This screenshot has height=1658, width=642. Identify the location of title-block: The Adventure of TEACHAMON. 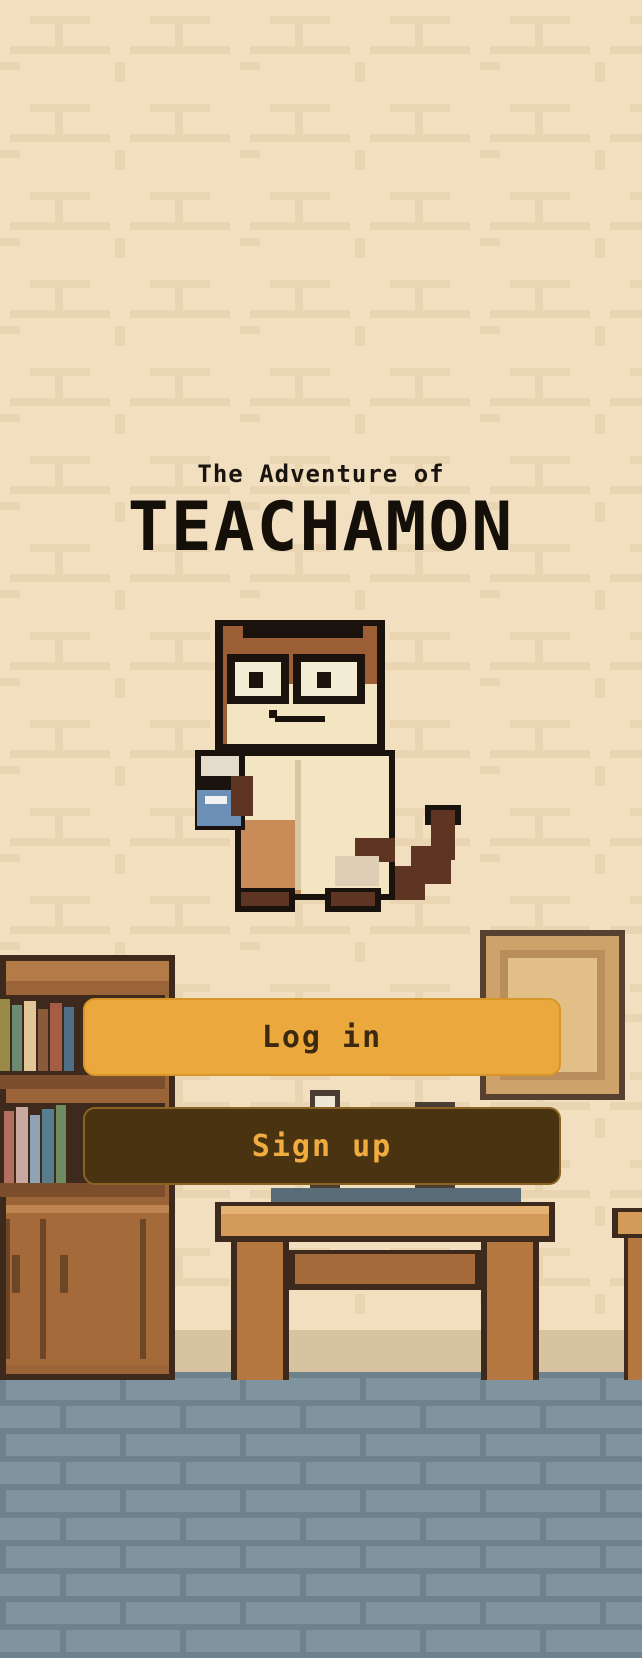
(321, 511).